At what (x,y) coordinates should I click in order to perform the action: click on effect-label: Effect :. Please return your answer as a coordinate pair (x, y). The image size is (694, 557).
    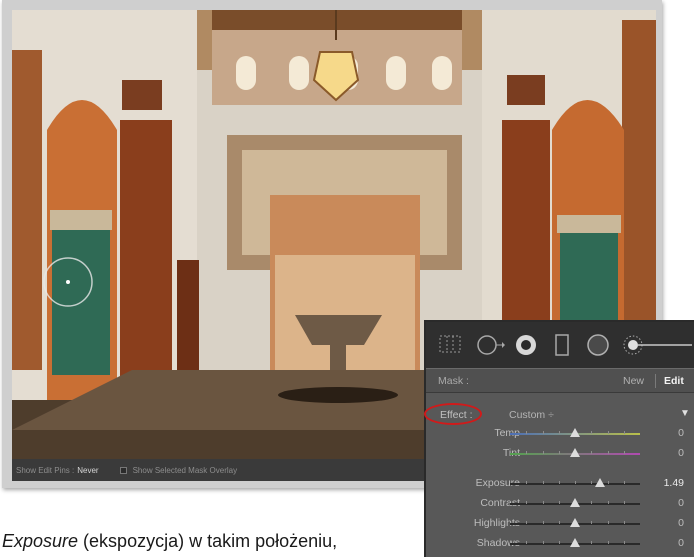
    Looking at the image, I should click on (456, 415).